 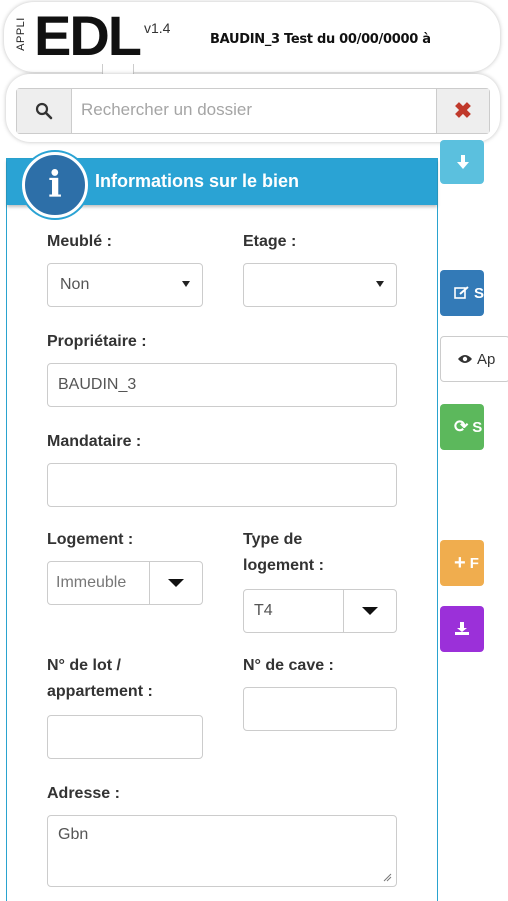 I want to click on logement-label: Logement :, so click(x=90, y=539).